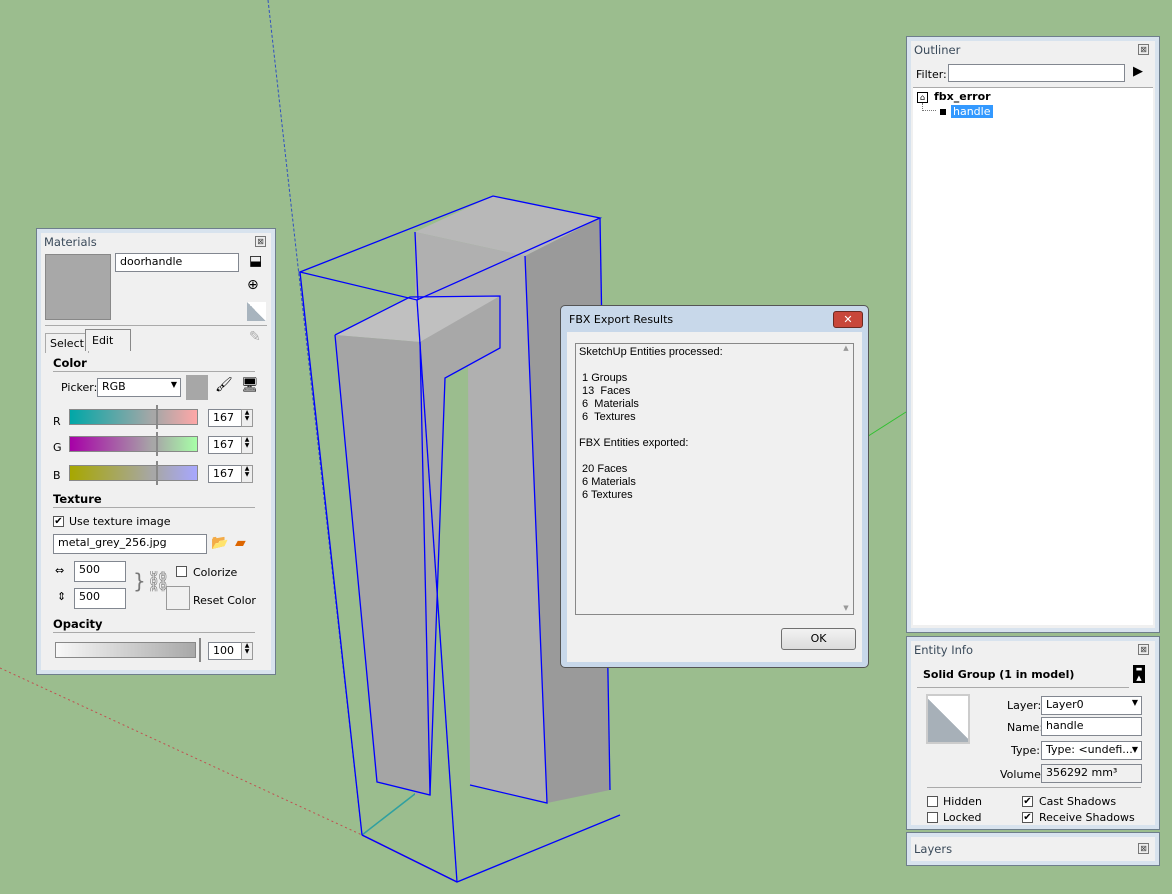 Image resolution: width=1172 pixels, height=894 pixels. What do you see at coordinates (391, 812) in the screenshot?
I see `cyan-axis` at bounding box center [391, 812].